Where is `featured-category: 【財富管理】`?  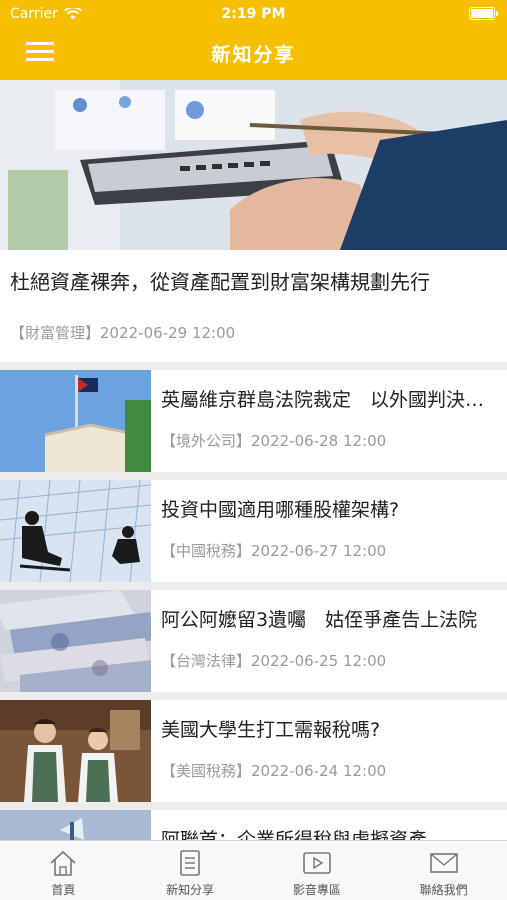 featured-category: 【財富管理】 is located at coordinates (55, 333).